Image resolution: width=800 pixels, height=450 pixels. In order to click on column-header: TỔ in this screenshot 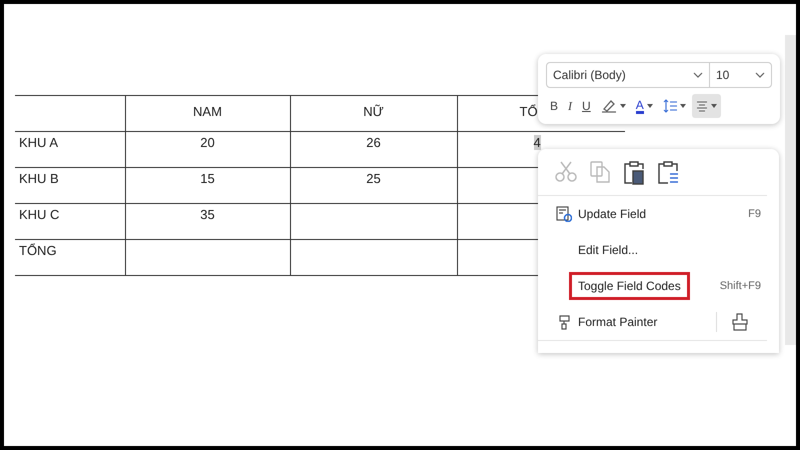, I will do `click(529, 111)`.